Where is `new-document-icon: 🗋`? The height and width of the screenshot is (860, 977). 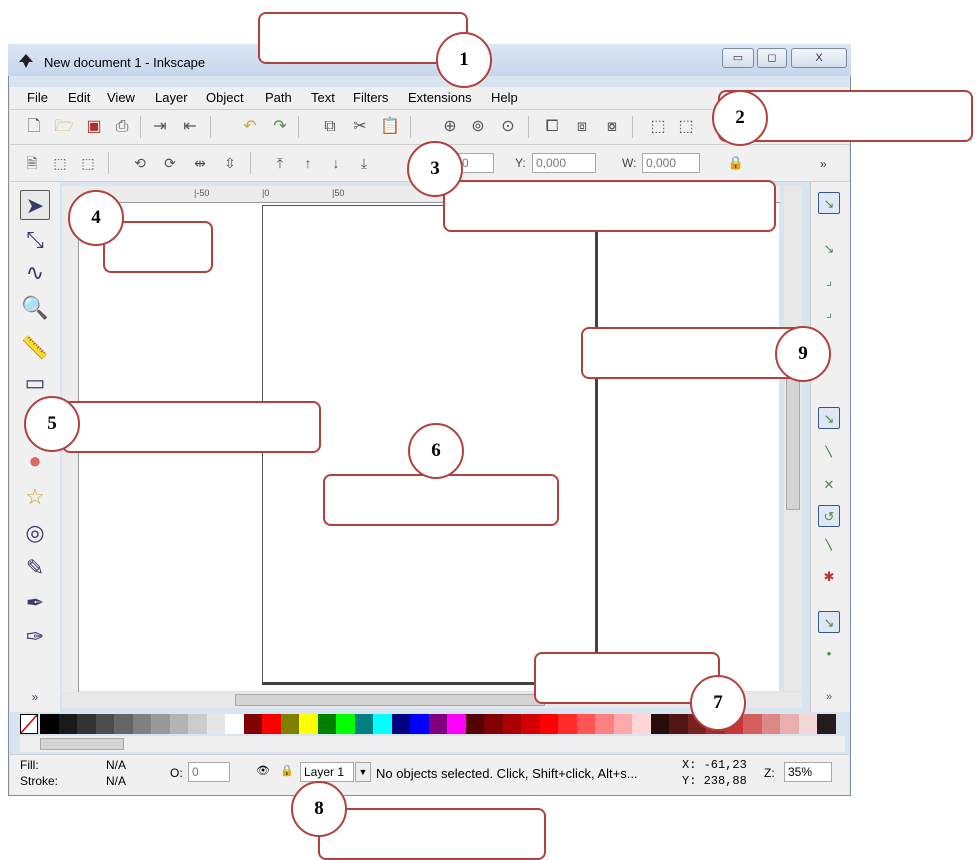 new-document-icon: 🗋 is located at coordinates (34, 127).